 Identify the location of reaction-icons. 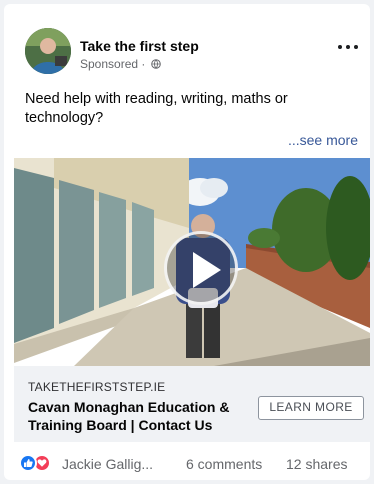
(37, 463).